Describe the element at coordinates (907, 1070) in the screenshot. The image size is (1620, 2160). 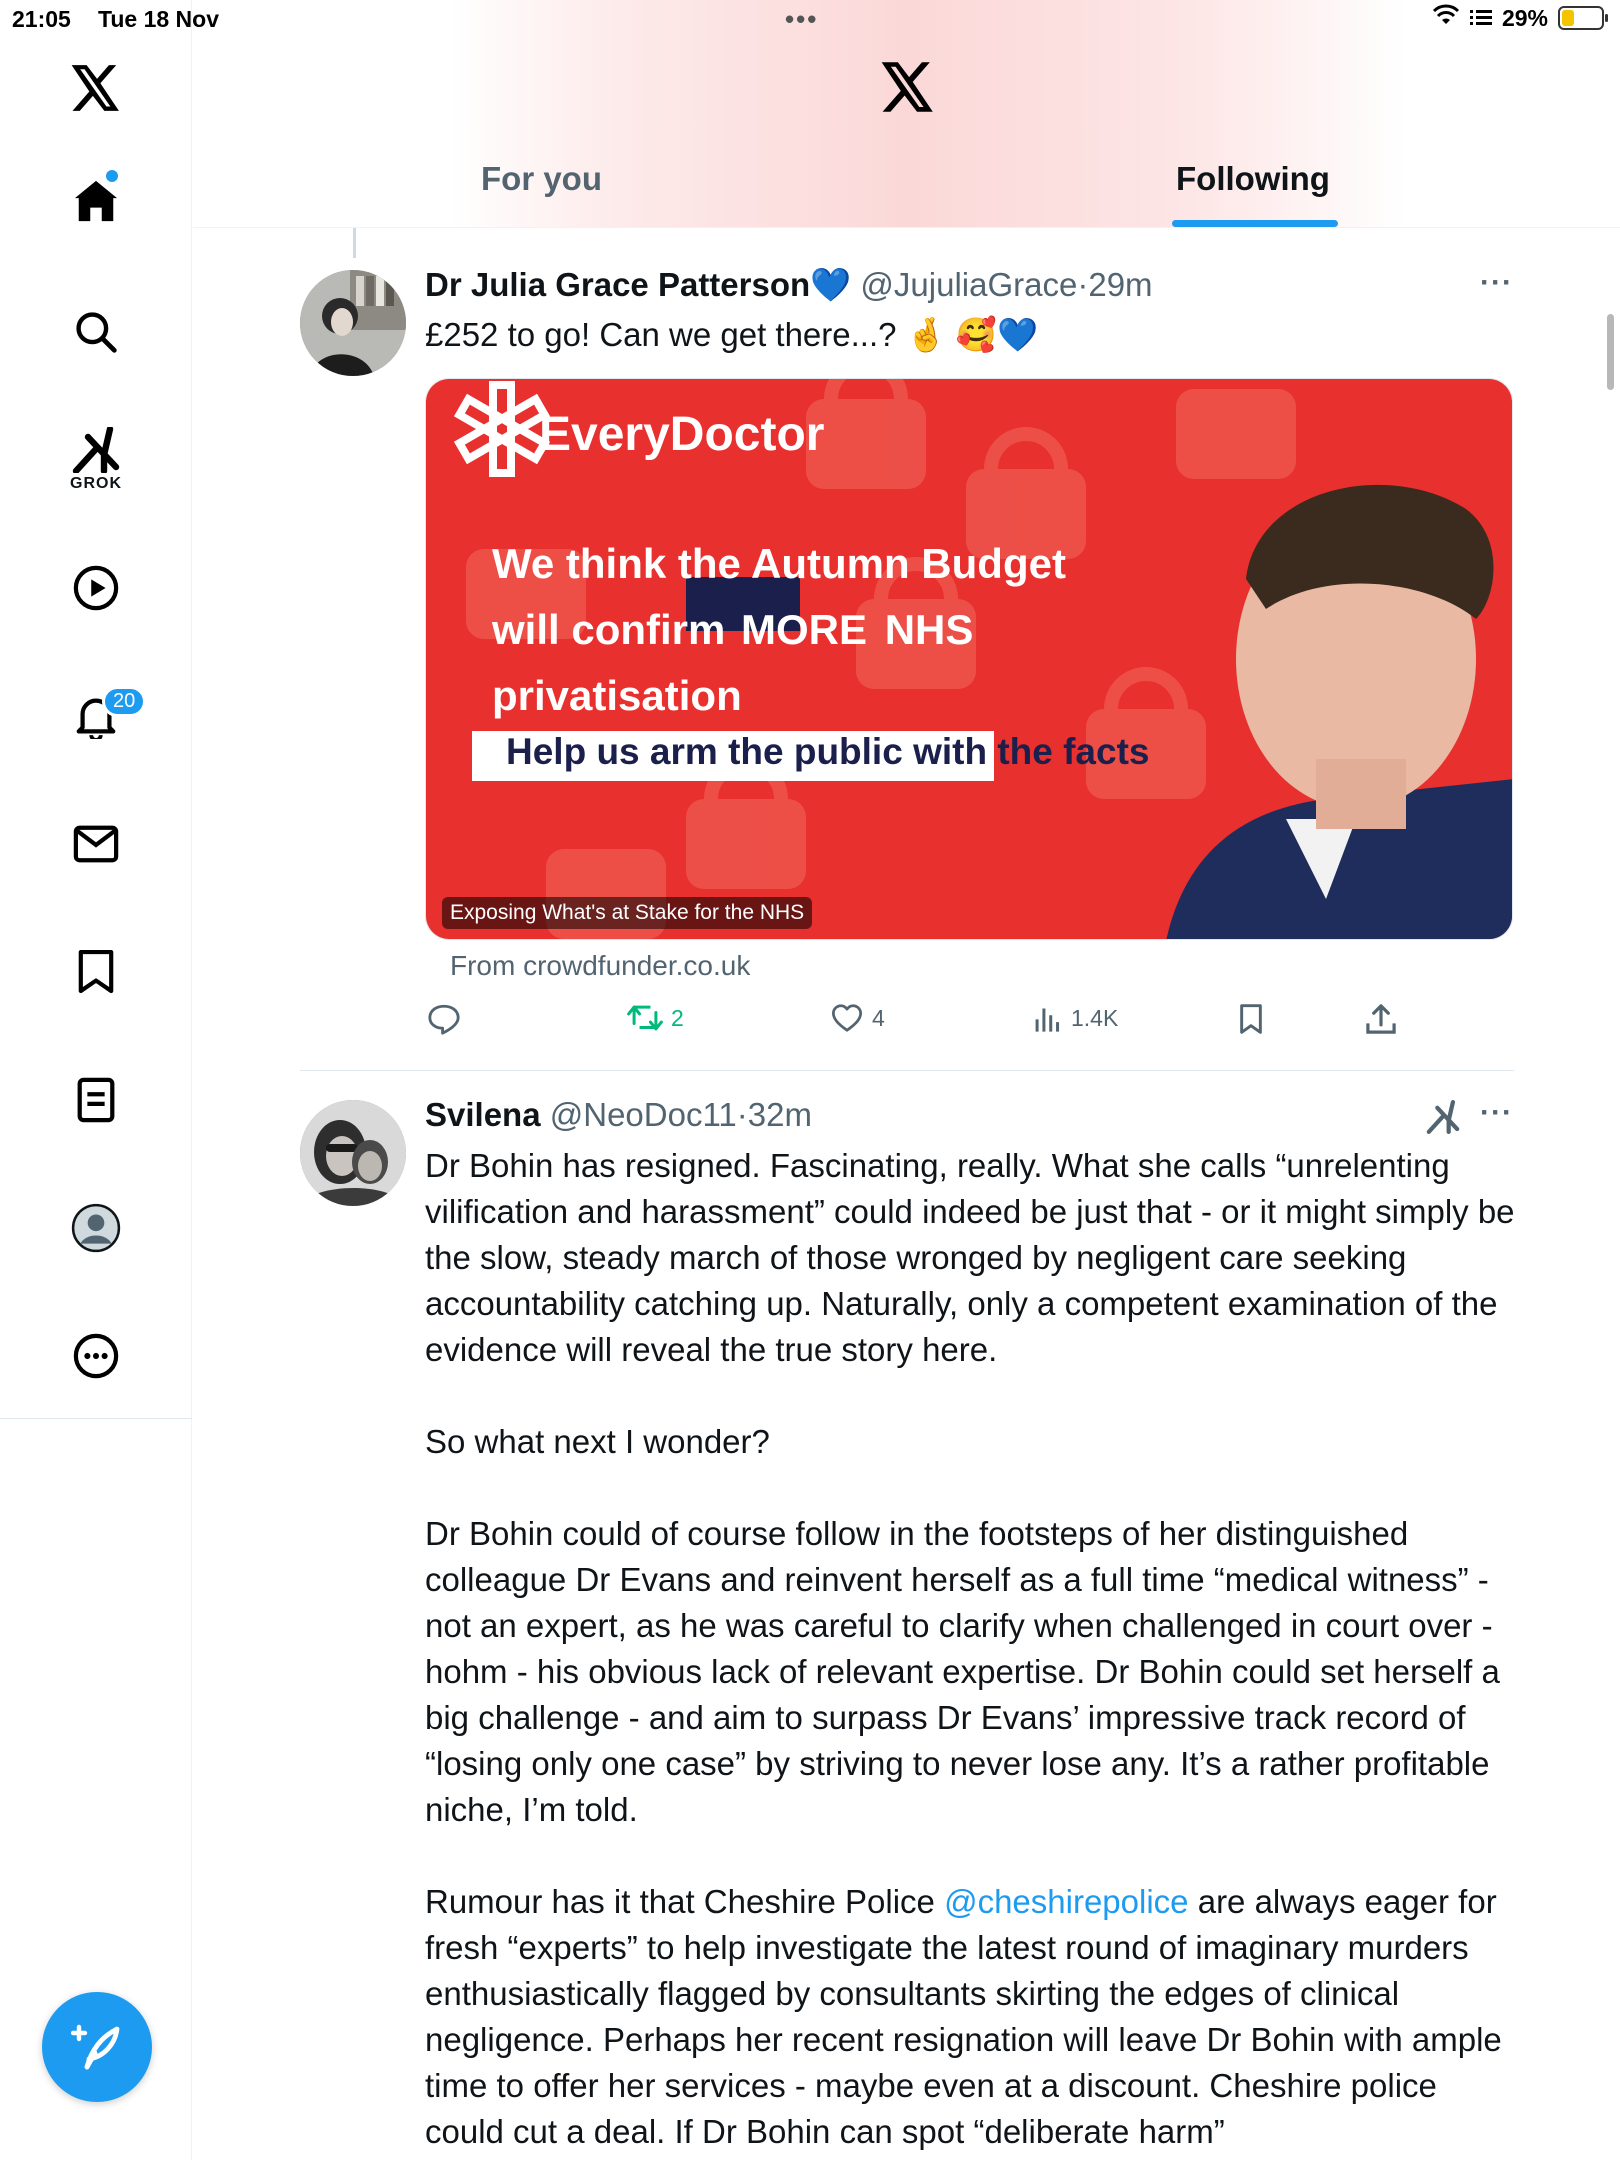
I see `tweet-divider` at that location.